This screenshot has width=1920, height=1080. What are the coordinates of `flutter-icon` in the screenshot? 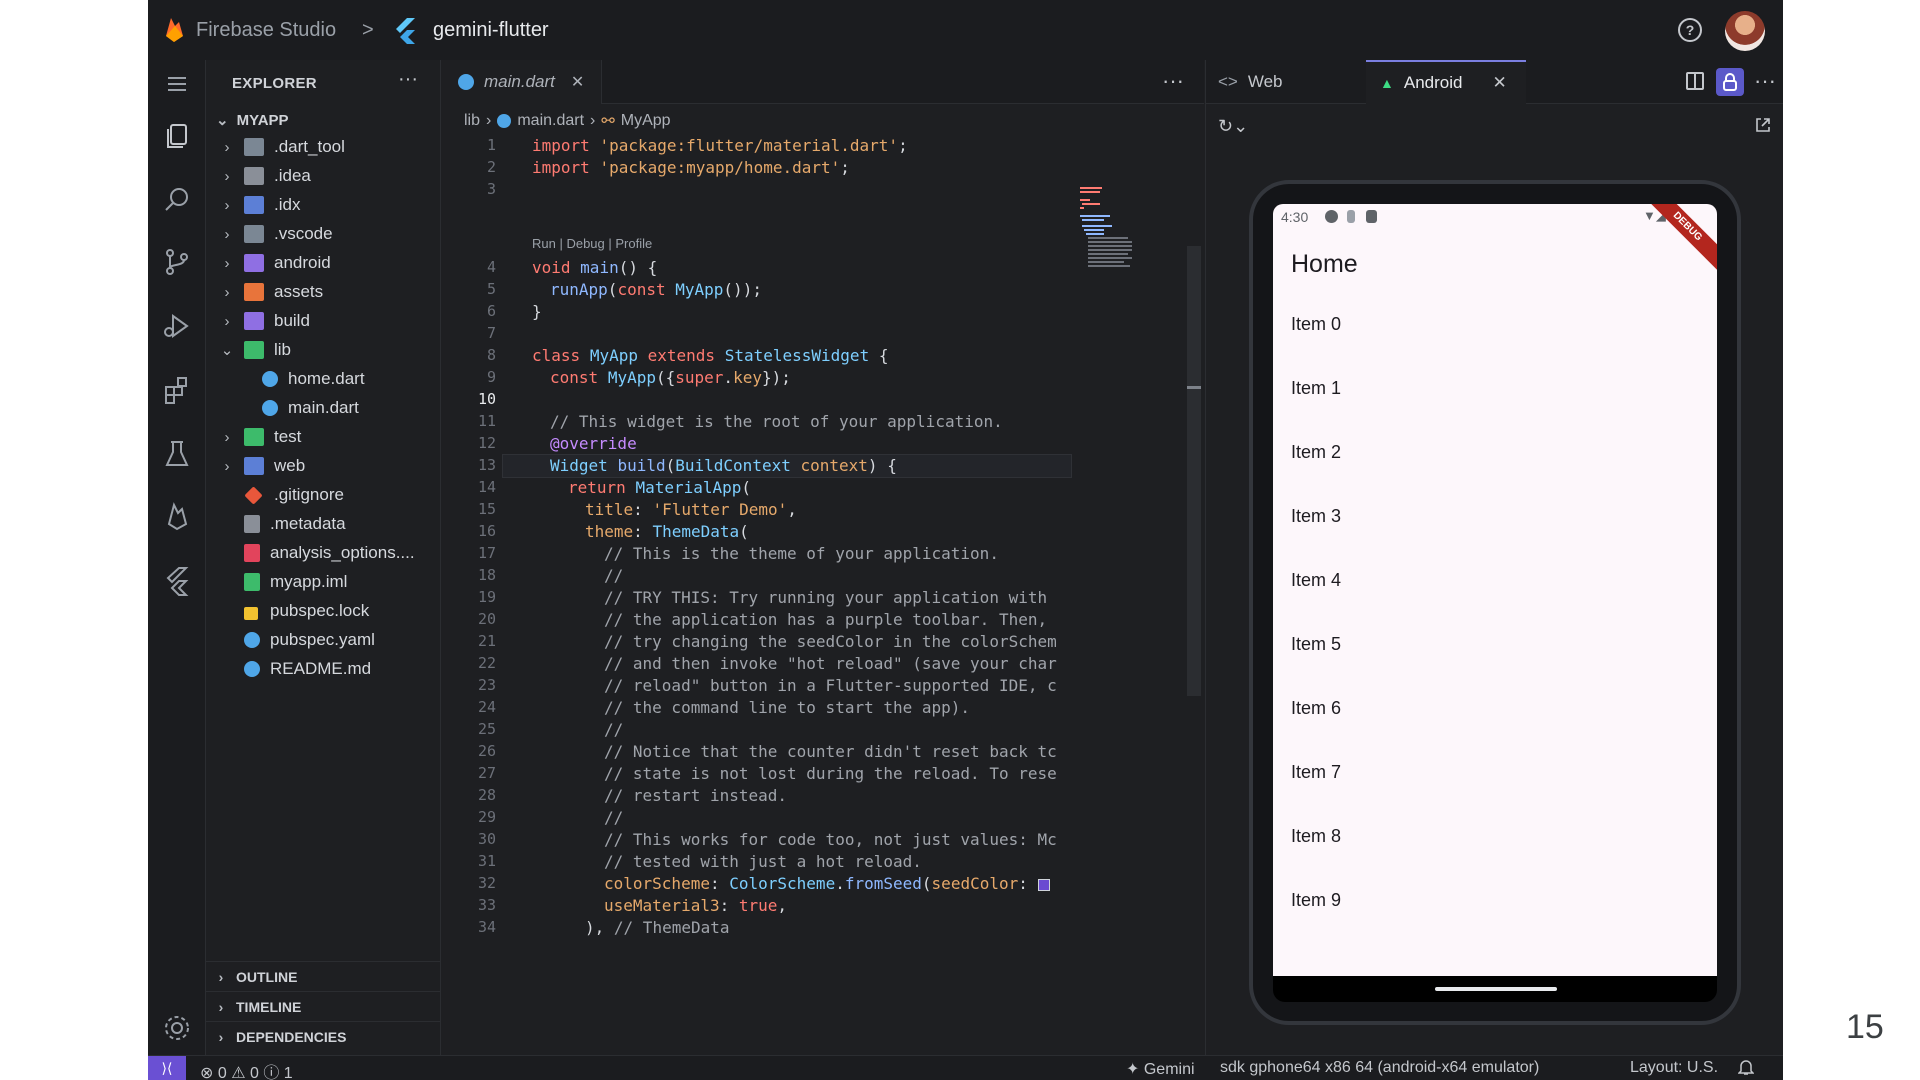 It's located at (177, 580).